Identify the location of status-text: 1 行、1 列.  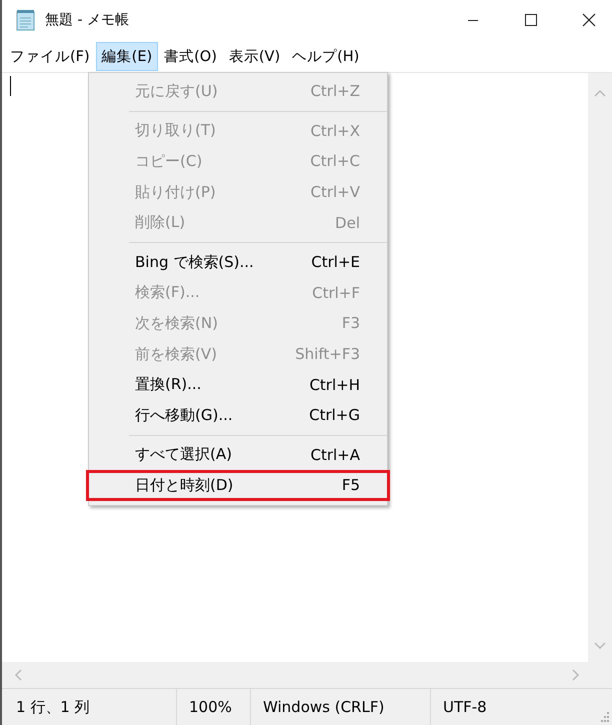
(89, 707).